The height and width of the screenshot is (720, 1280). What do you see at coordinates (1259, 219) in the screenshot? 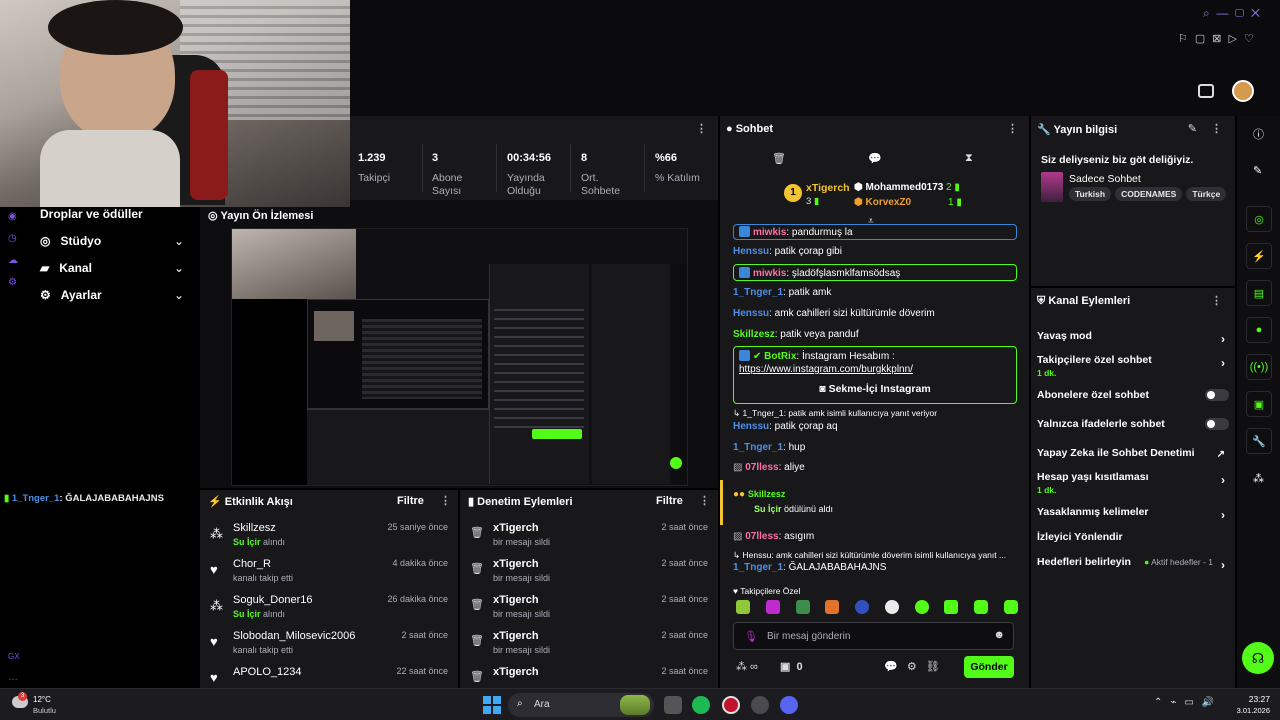
I see `camera-icon: ◎` at bounding box center [1259, 219].